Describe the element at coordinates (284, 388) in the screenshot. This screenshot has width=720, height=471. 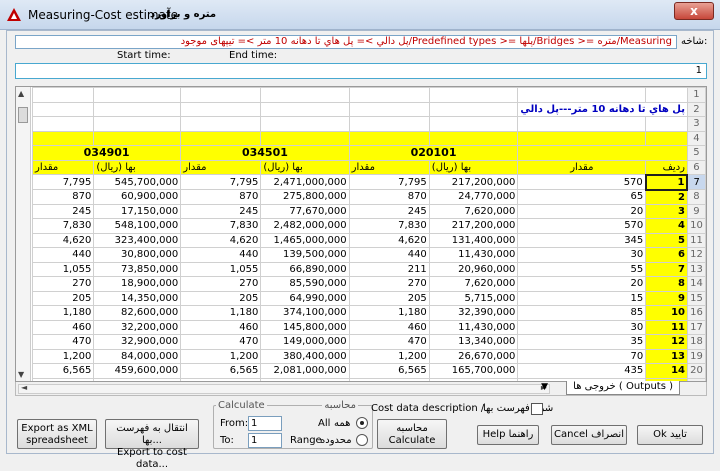
I see `horizontal-scrollbar: ◄ ►` at that location.